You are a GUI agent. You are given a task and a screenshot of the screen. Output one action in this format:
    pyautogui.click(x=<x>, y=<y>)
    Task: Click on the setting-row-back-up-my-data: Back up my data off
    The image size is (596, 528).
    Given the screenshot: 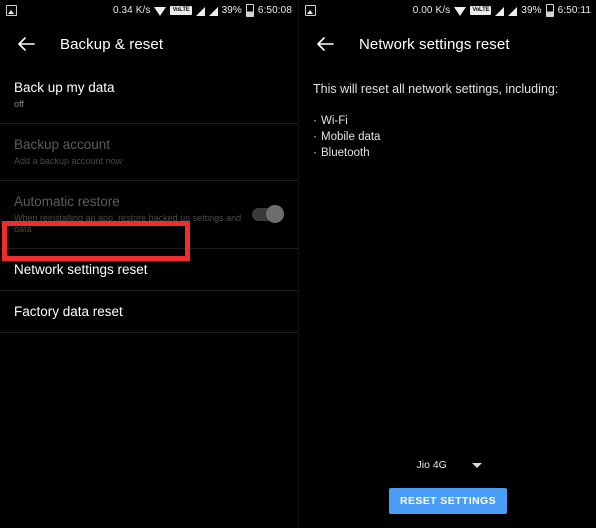 What is the action you would take?
    pyautogui.click(x=149, y=95)
    